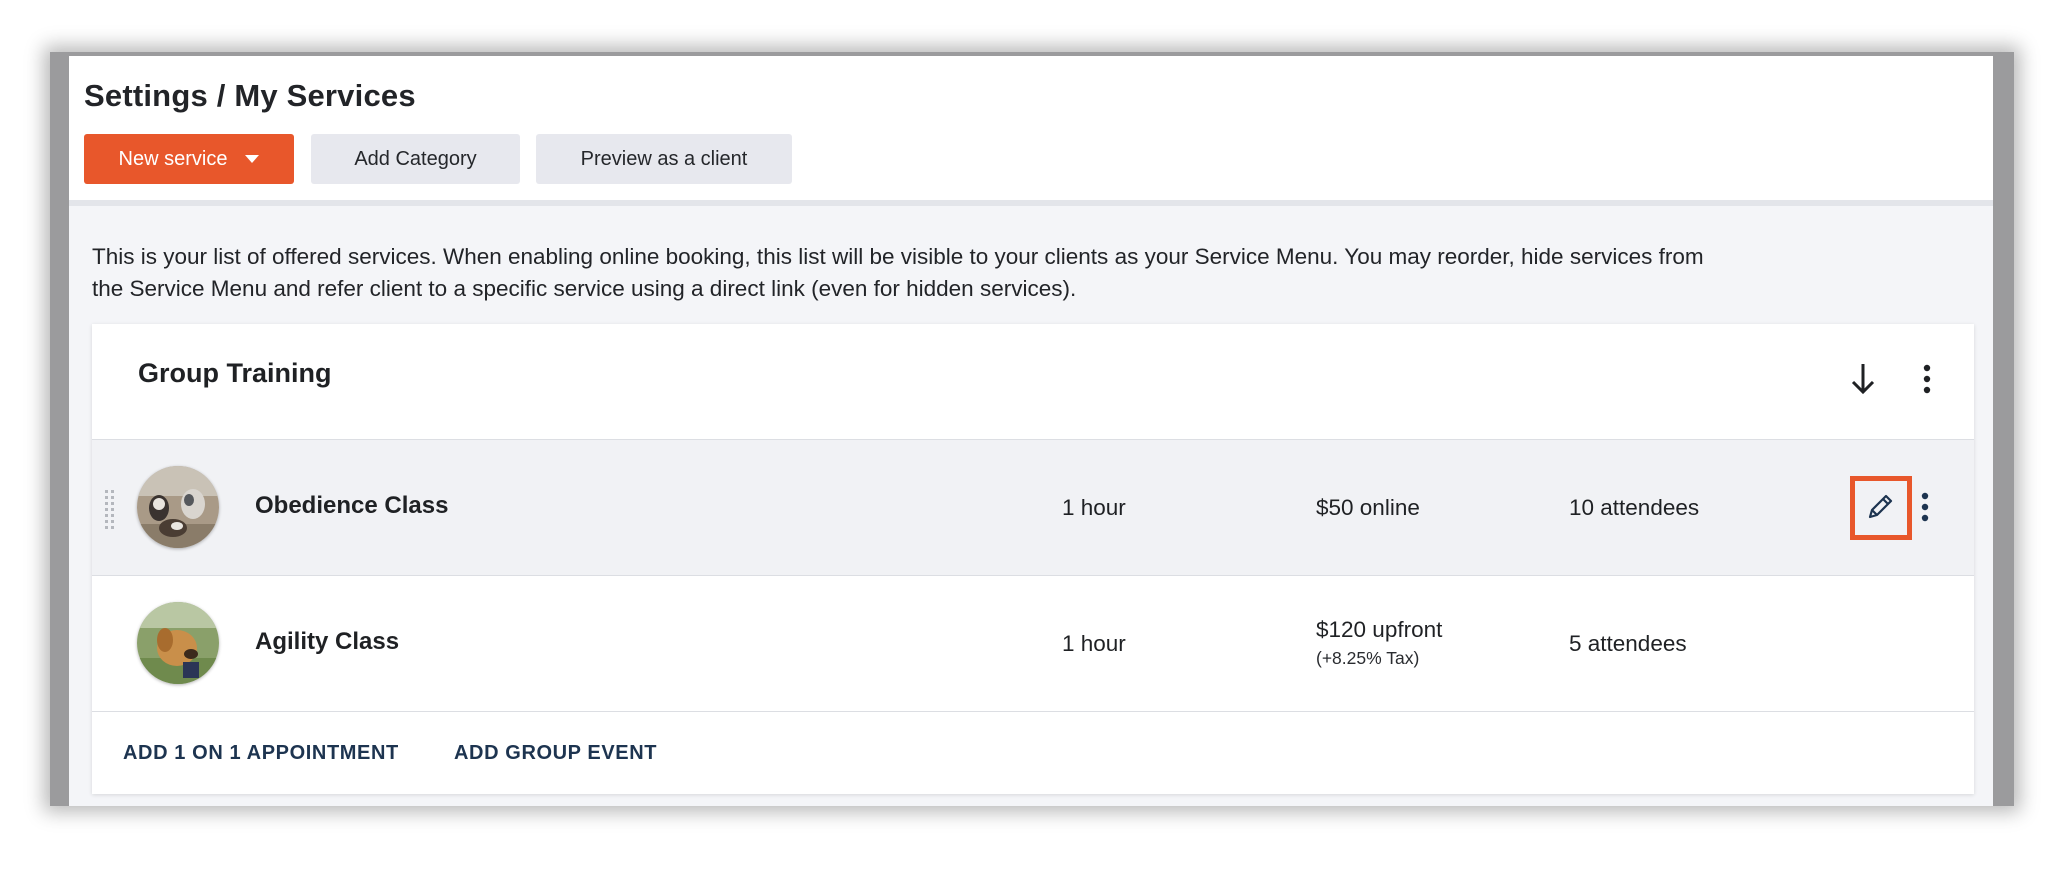 This screenshot has width=2062, height=870. Describe the element at coordinates (1033, 753) in the screenshot. I see `category-footer: ADD 1 ON 1 APPOINTMENT ADD GROUP EVENT` at that location.